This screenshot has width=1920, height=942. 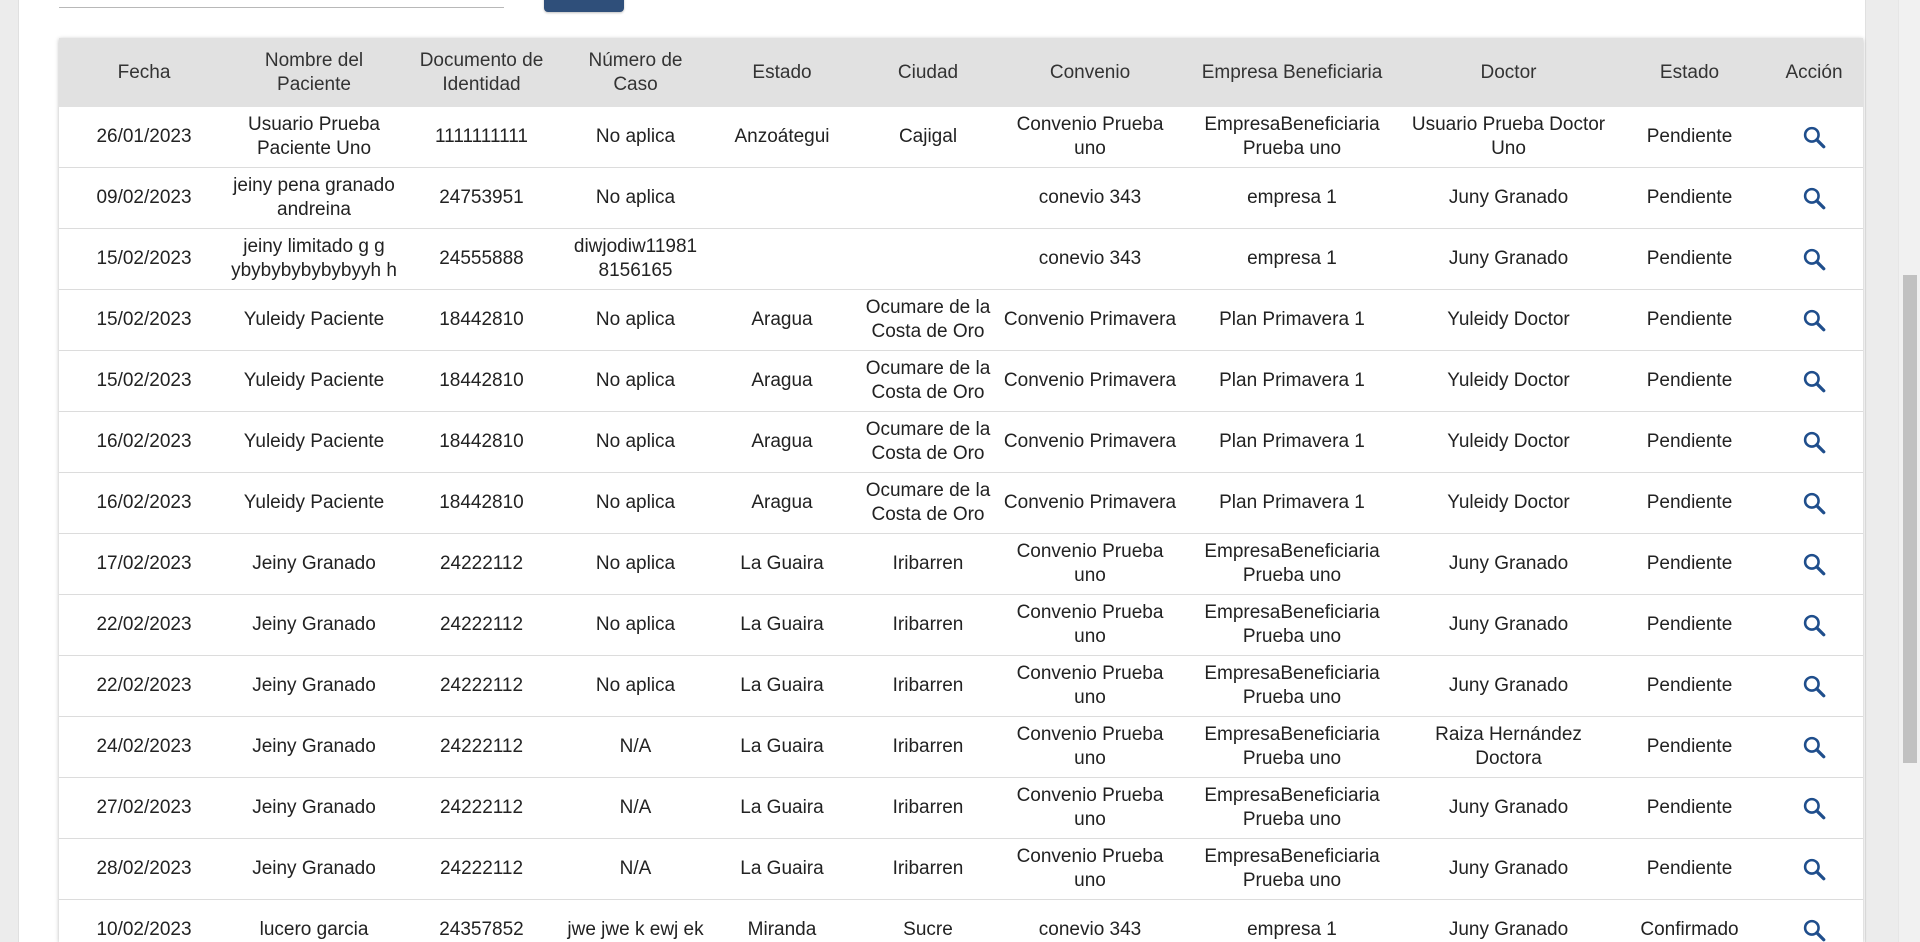 What do you see at coordinates (782, 72) in the screenshot?
I see `header-estado-region: Estado` at bounding box center [782, 72].